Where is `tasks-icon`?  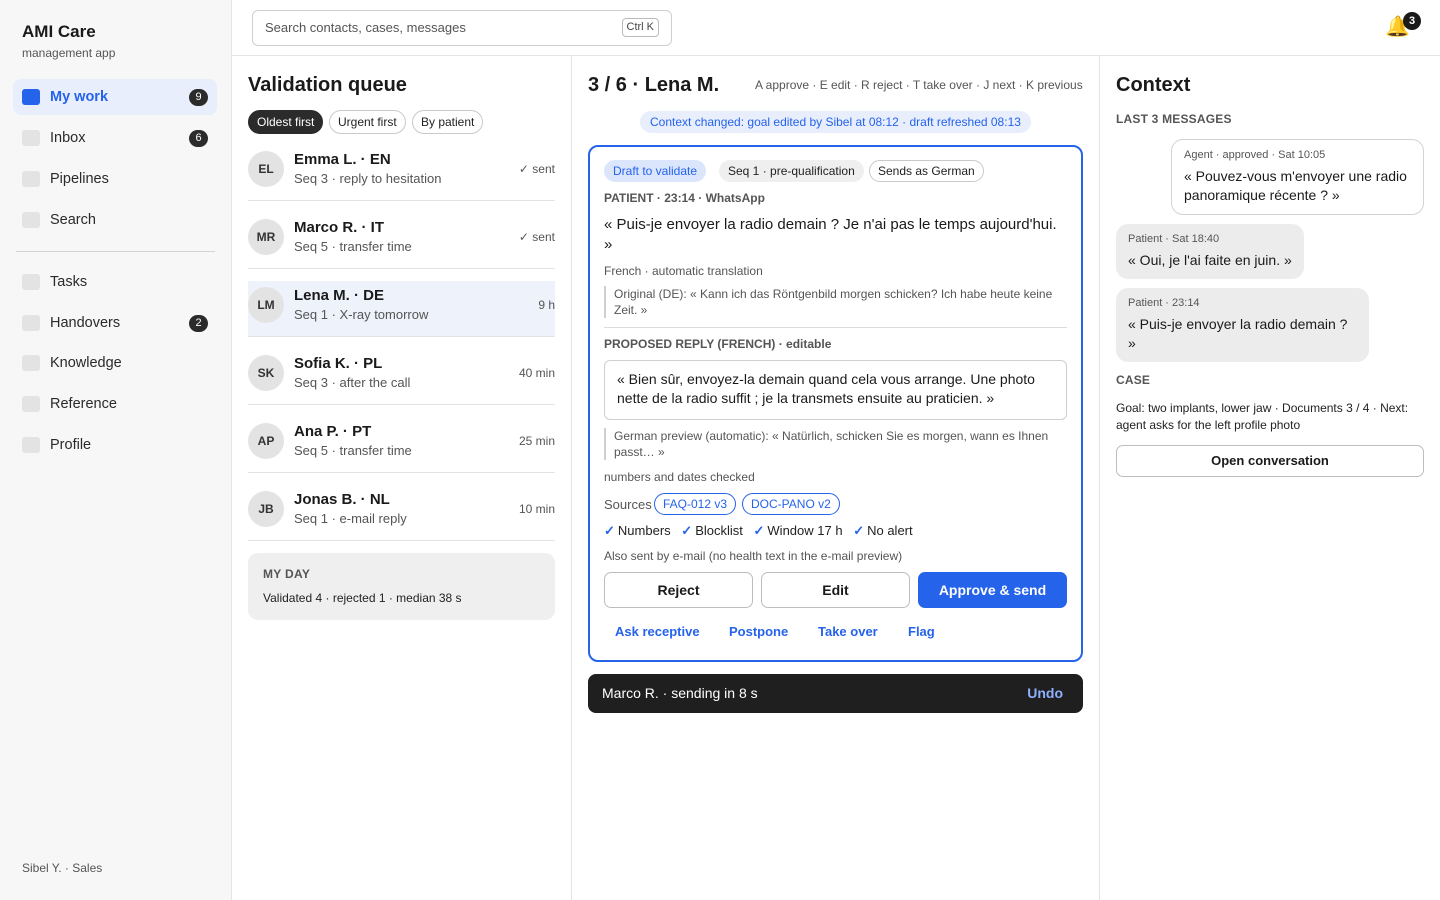
tasks-icon is located at coordinates (31, 282).